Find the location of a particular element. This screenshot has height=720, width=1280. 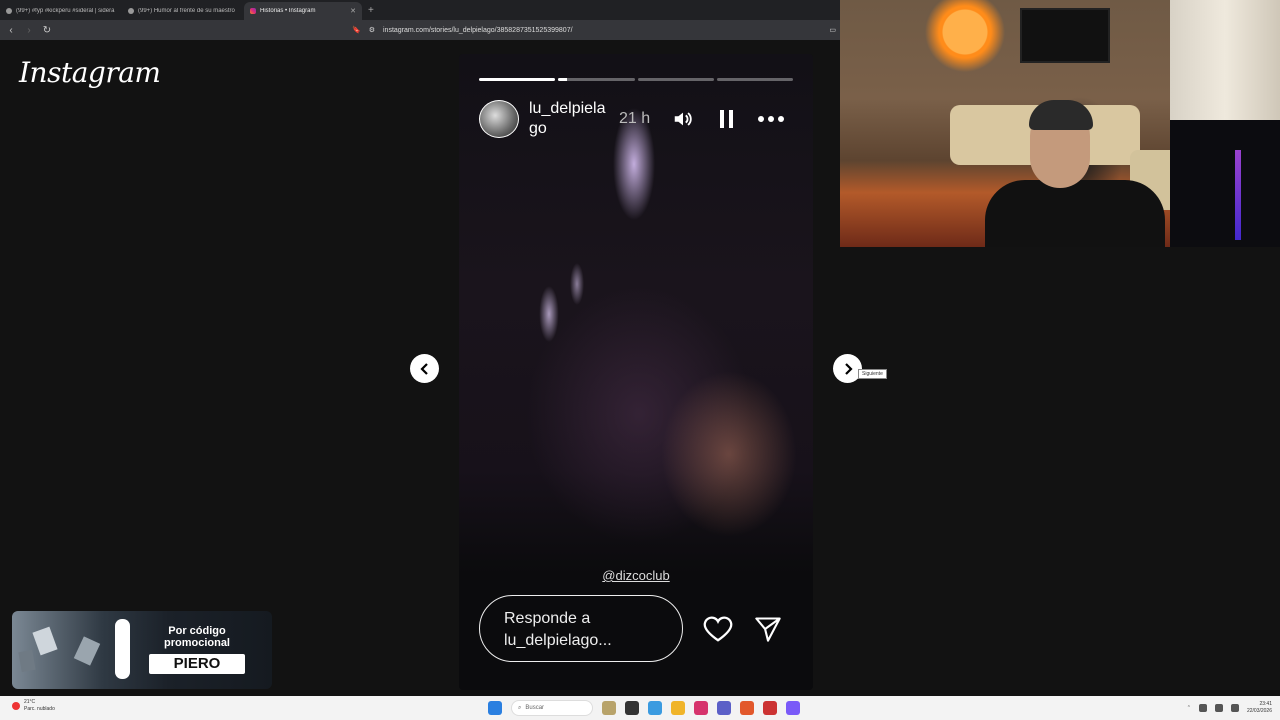

webcam-overlay is located at coordinates (1060, 123).